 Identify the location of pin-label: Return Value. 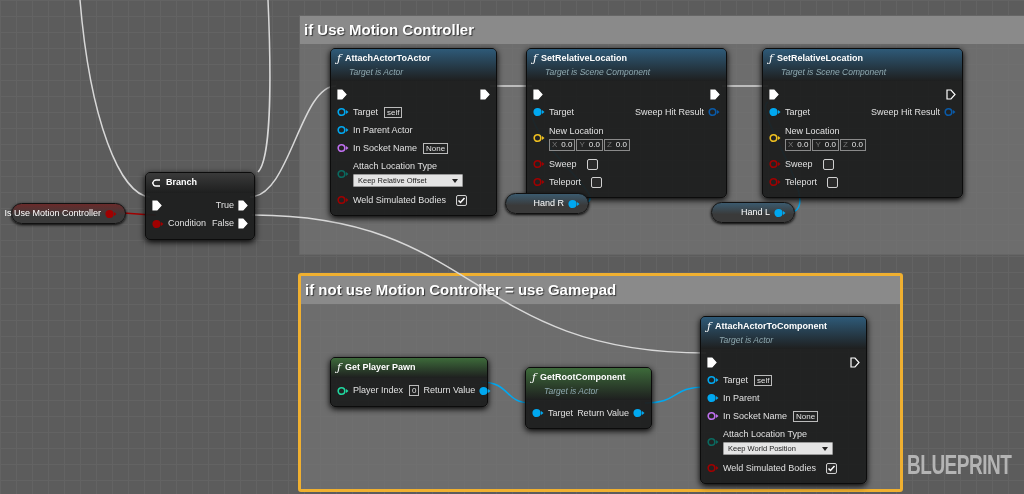
(603, 413).